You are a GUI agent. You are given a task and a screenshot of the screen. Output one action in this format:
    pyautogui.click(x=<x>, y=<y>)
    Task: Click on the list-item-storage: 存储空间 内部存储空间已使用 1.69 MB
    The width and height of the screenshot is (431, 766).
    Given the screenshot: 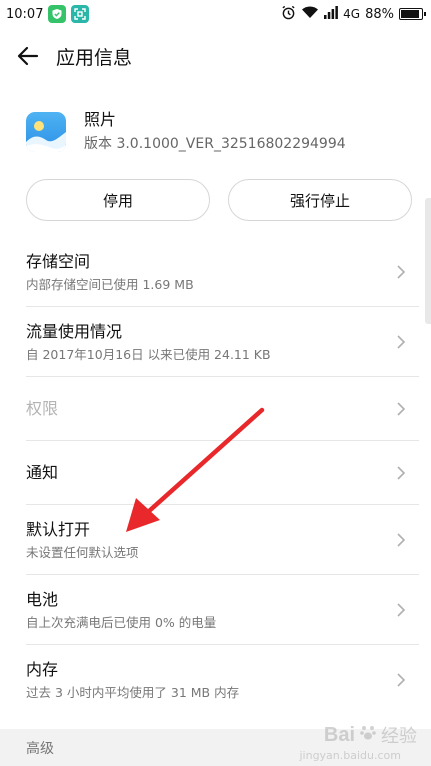 What is the action you would take?
    pyautogui.click(x=215, y=272)
    